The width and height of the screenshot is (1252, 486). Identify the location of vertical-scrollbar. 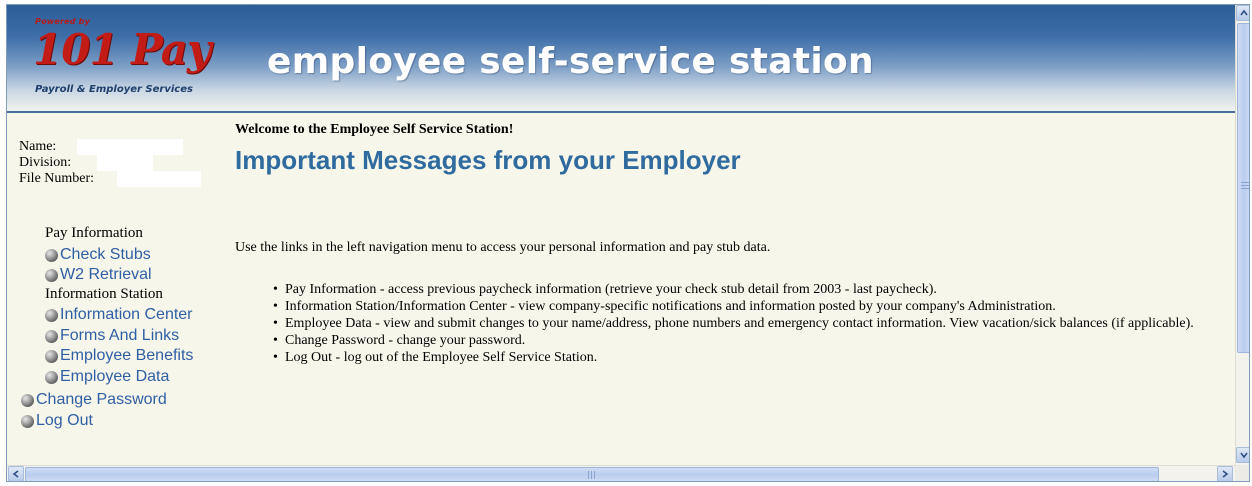
(1242, 235).